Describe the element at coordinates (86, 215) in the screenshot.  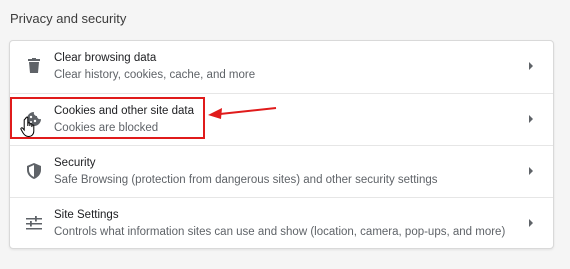
I see `row-label: Site Settings` at that location.